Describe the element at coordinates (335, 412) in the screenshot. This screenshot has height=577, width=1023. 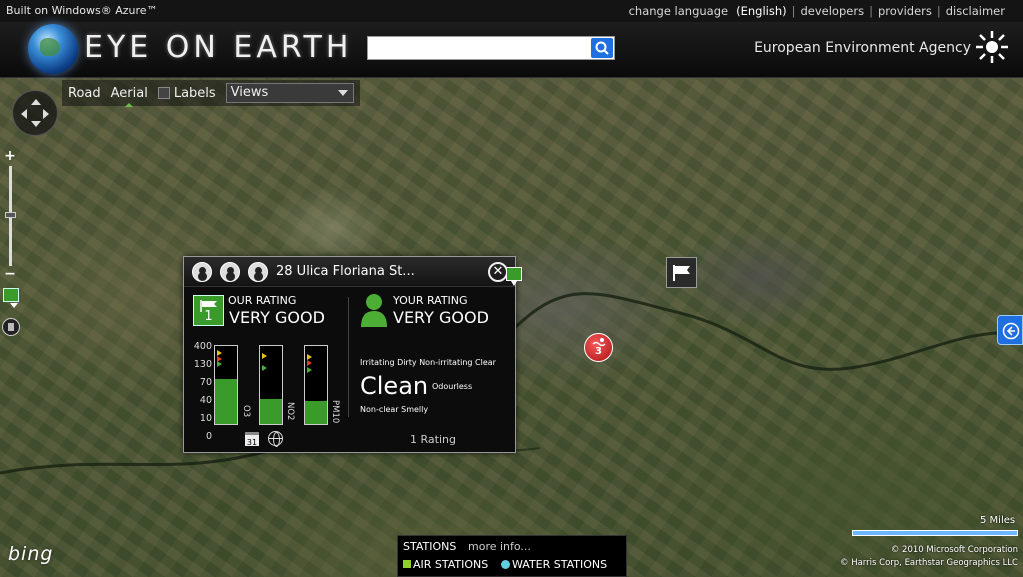
I see `pm10-label: PM10` at that location.